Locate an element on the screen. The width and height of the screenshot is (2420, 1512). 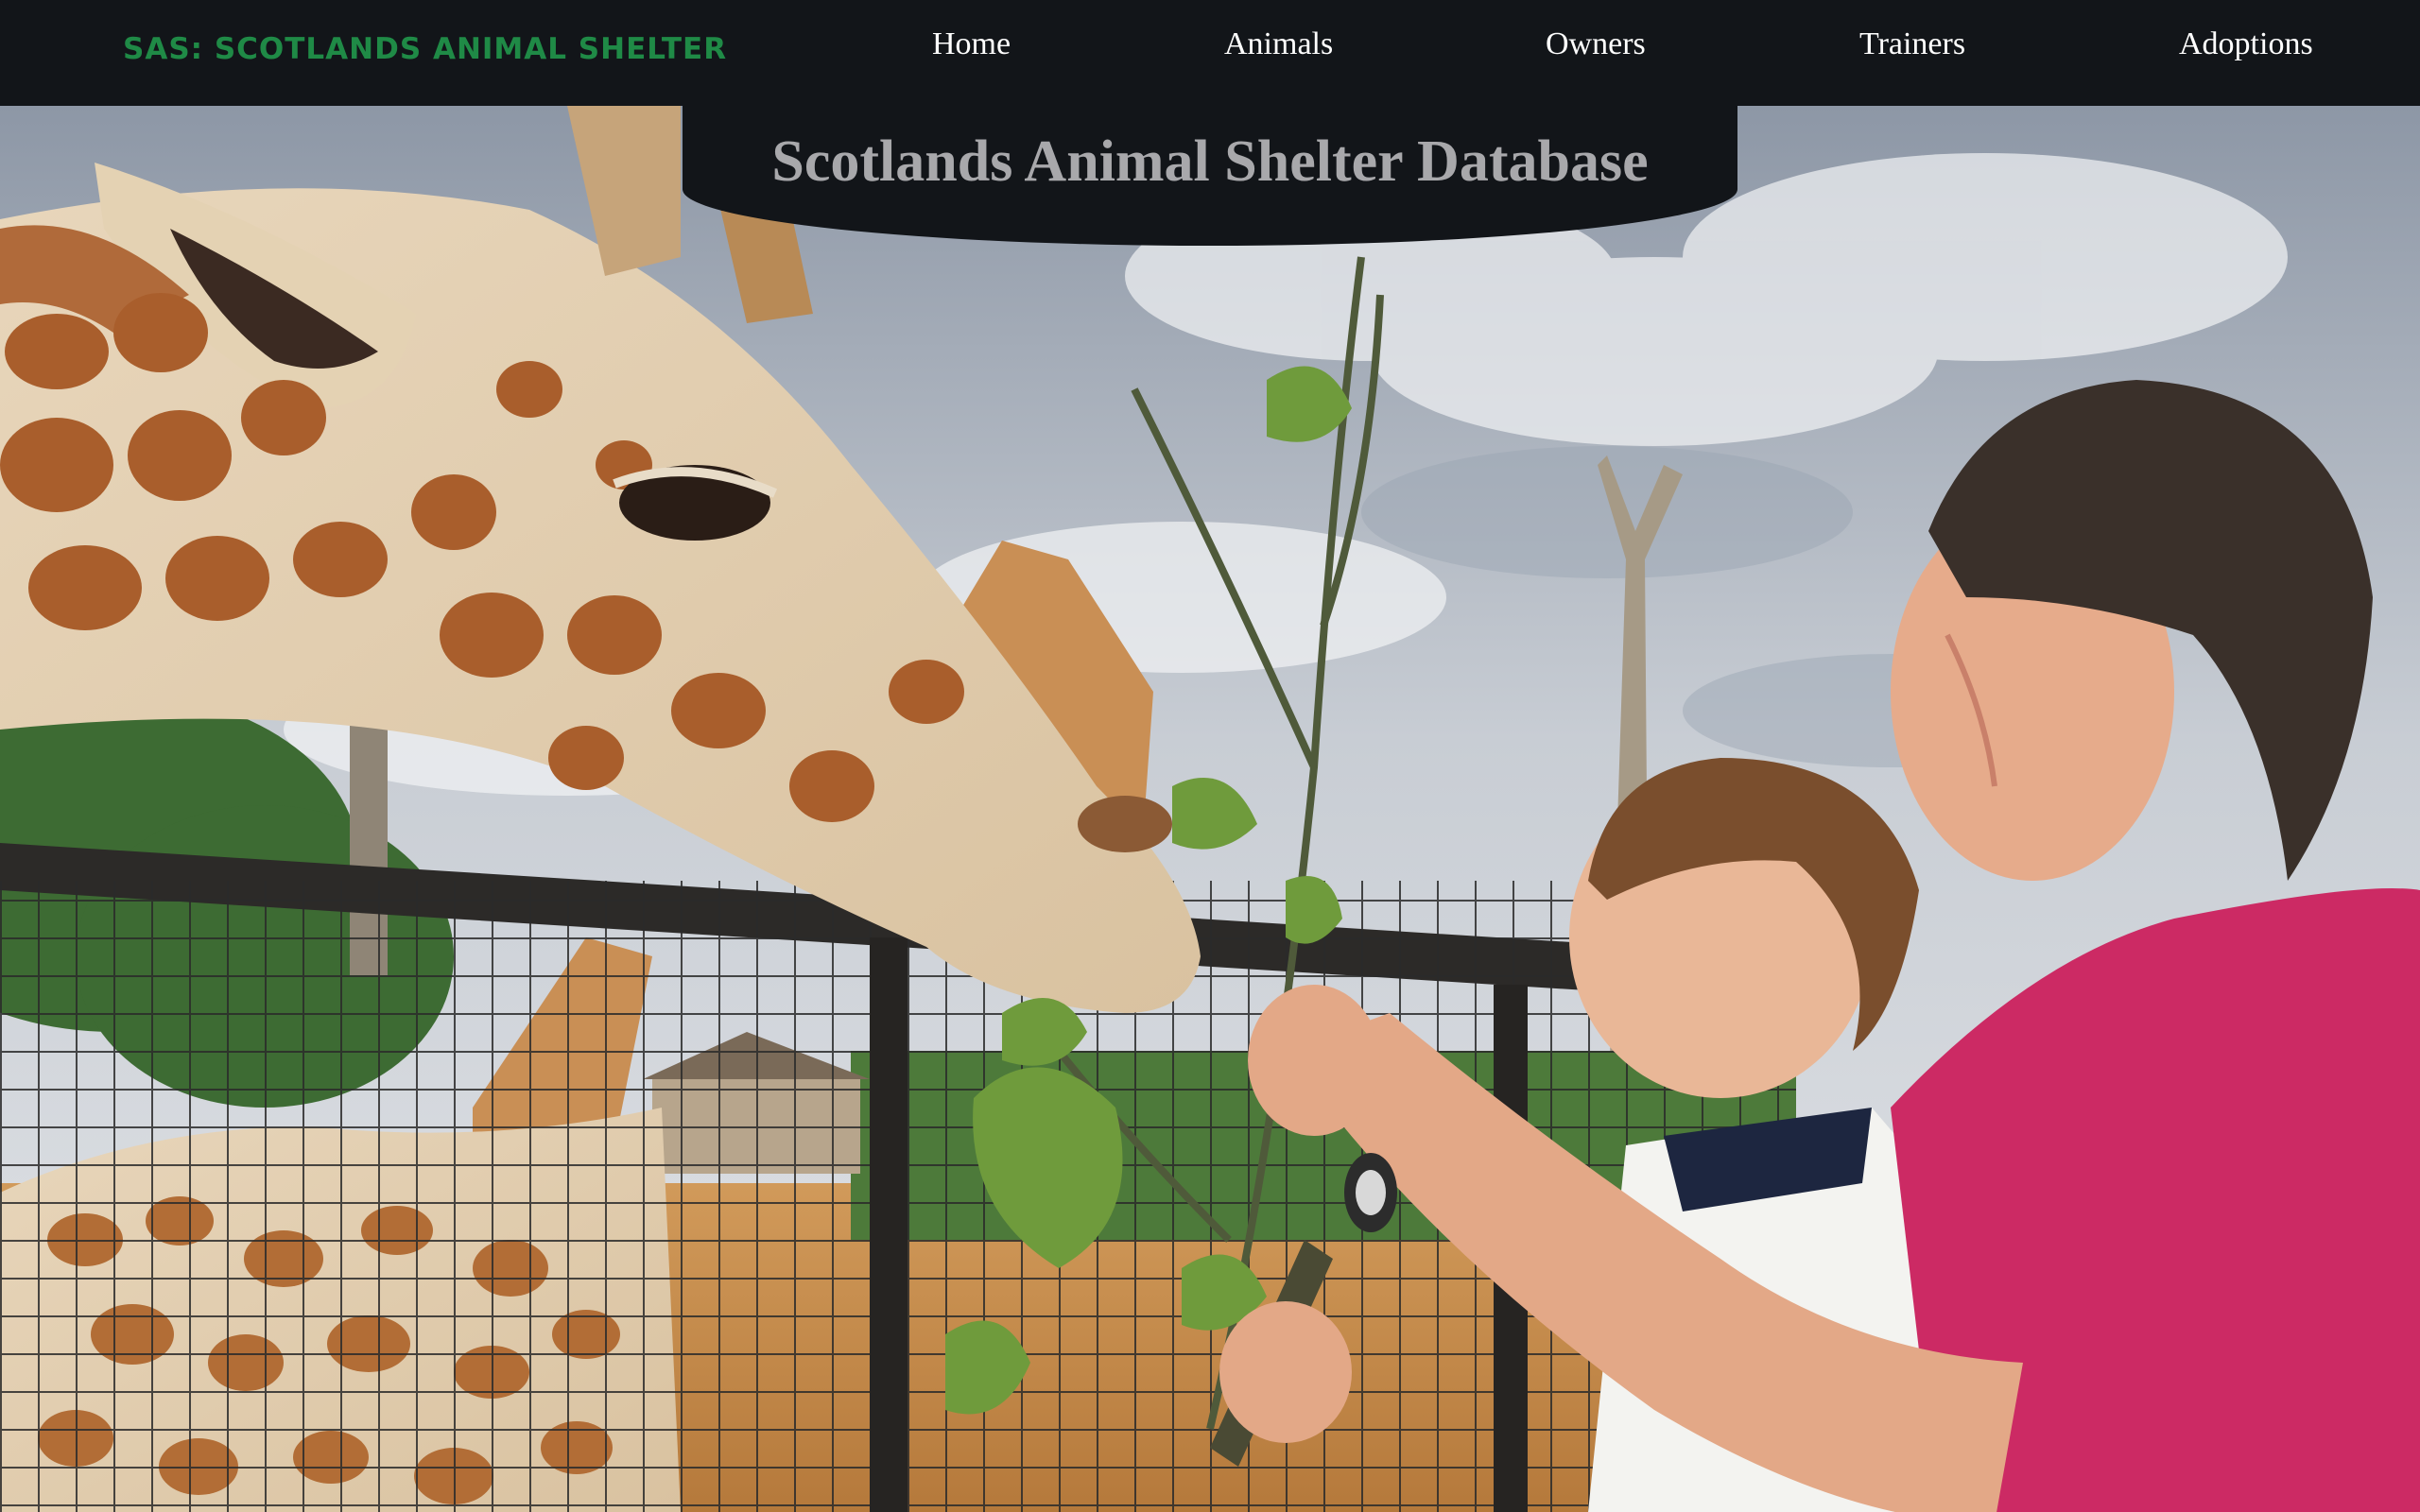
nav-animals: Animals is located at coordinates (1278, 44).